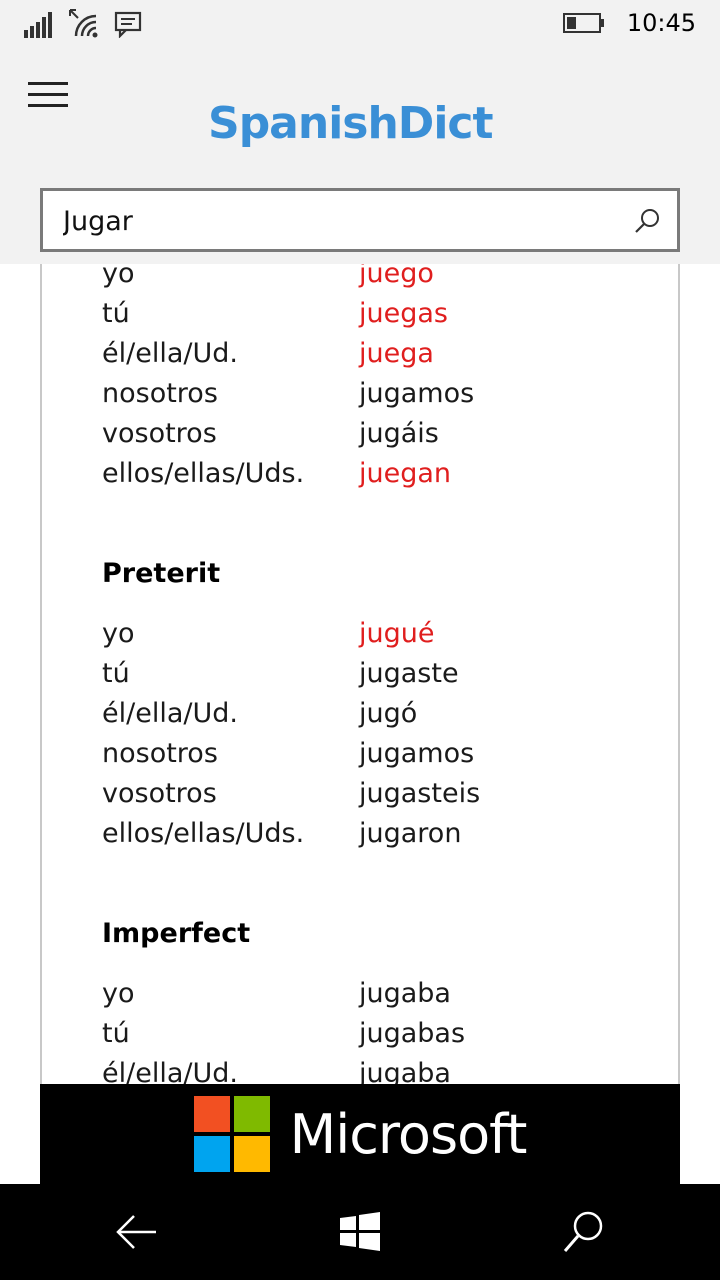 Image resolution: width=720 pixels, height=1280 pixels. I want to click on conjugation-row: vosotros jugáis, so click(382, 434).